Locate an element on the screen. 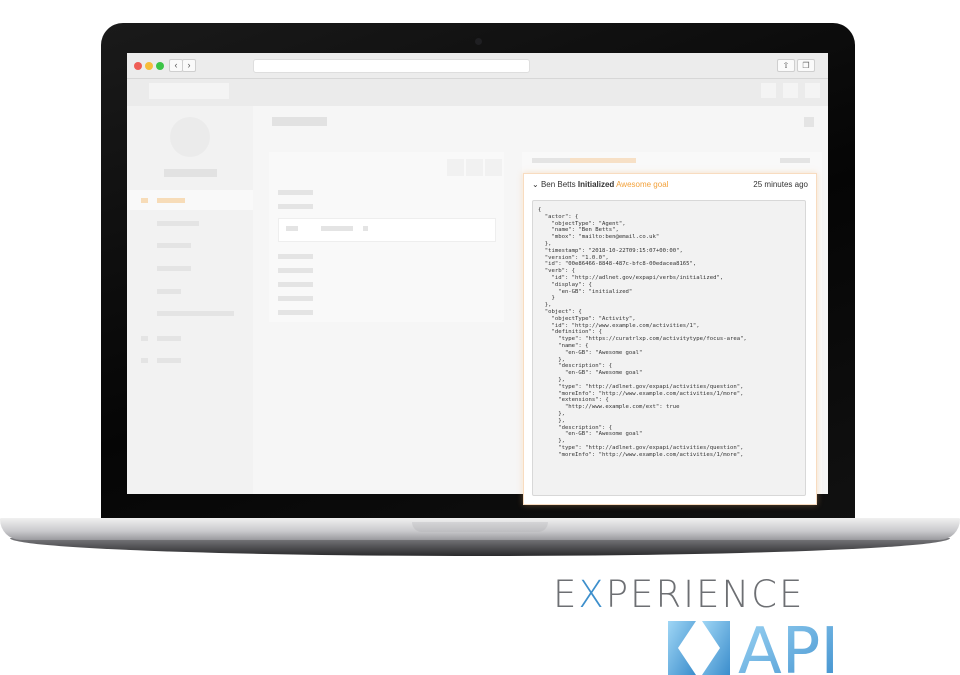 The width and height of the screenshot is (960, 675). filter-label is located at coordinates (292, 228).